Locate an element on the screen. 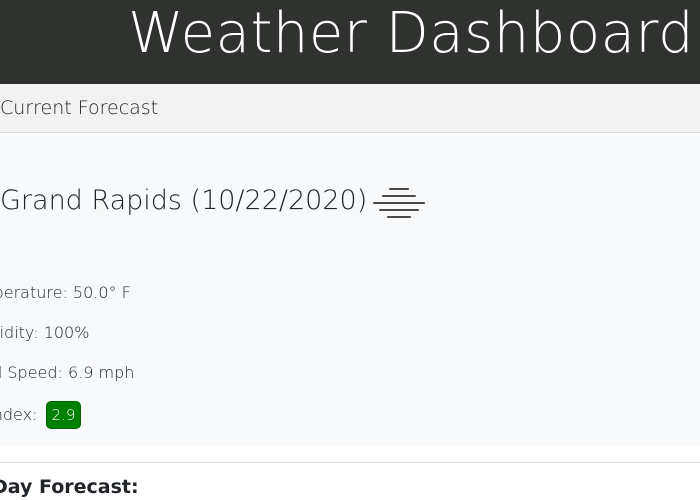 This screenshot has height=500, width=700. section-divider is located at coordinates (350, 462).